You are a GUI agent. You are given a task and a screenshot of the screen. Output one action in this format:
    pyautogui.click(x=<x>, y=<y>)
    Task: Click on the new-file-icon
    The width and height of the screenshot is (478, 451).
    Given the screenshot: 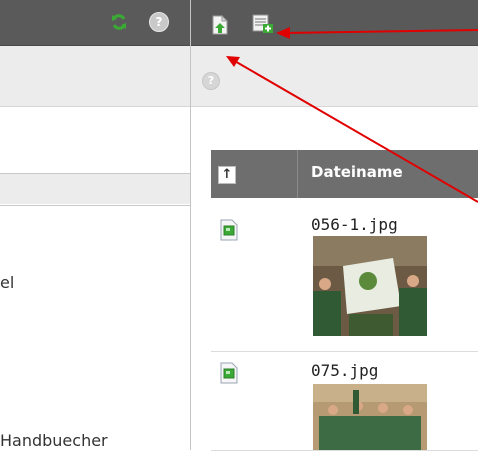 What is the action you would take?
    pyautogui.click(x=263, y=24)
    